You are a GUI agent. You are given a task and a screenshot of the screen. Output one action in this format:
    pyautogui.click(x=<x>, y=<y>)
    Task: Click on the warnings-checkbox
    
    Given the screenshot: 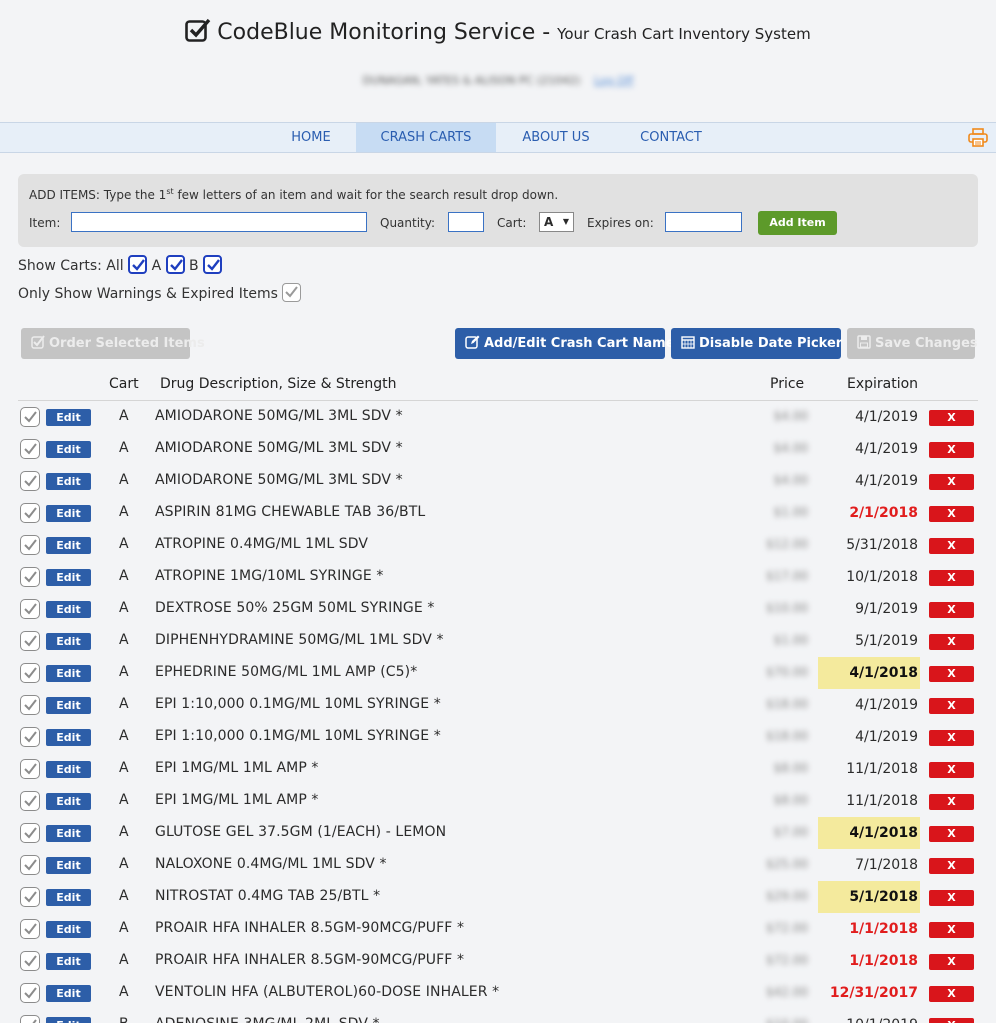 What is the action you would take?
    pyautogui.click(x=292, y=292)
    